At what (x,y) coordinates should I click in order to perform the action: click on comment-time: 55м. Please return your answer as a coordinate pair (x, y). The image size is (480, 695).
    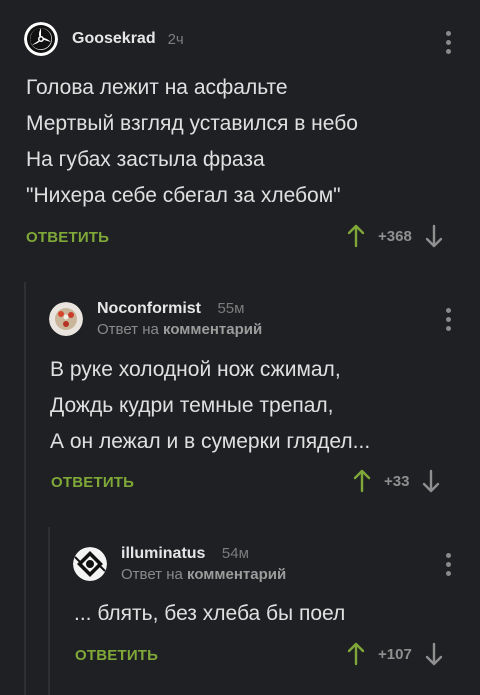
    Looking at the image, I should click on (231, 308).